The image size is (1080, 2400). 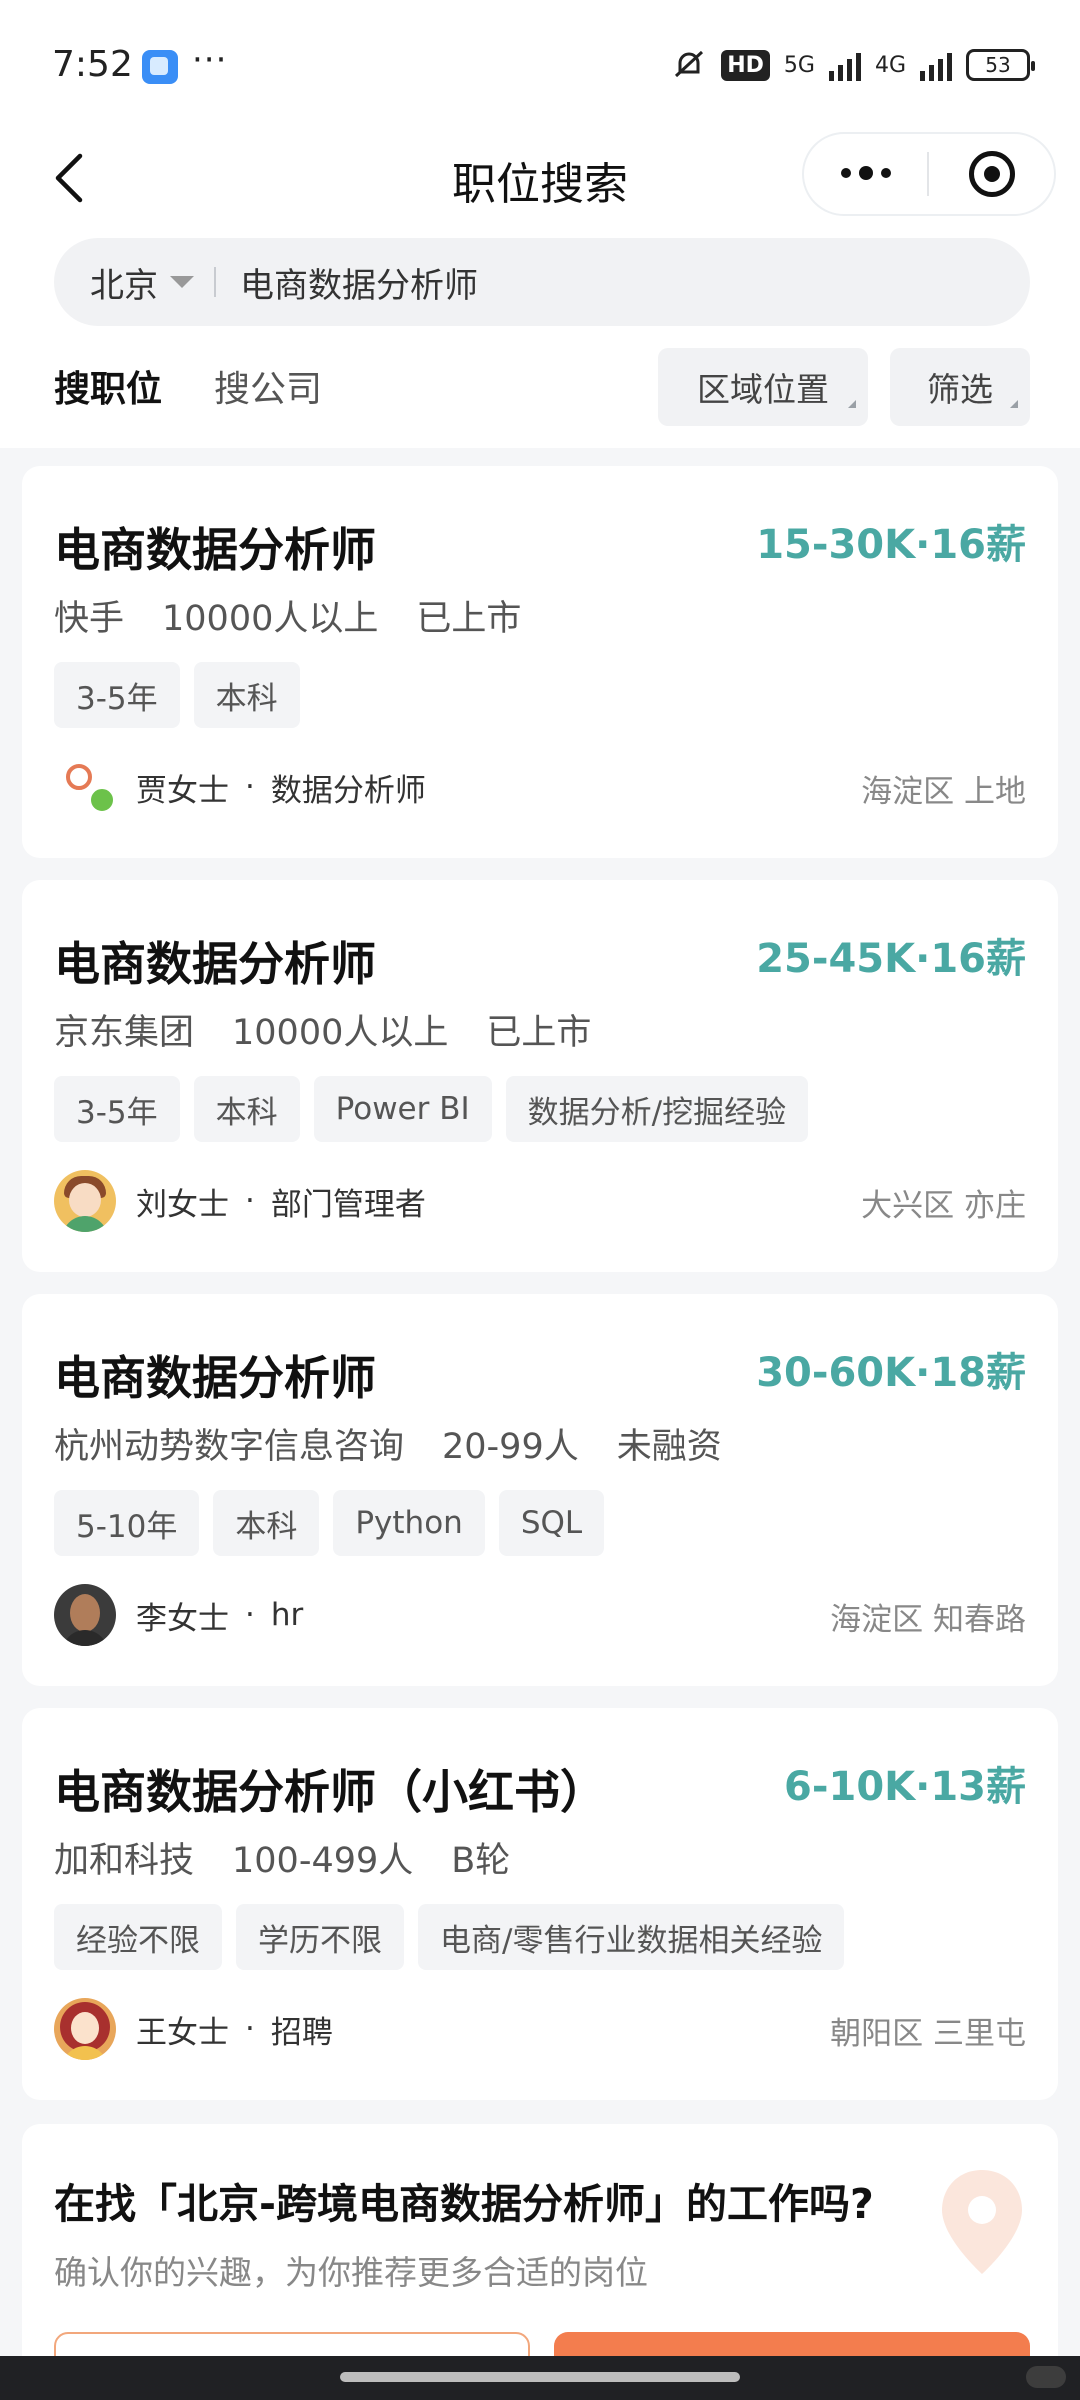 I want to click on app-notification-icon, so click(x=160, y=67).